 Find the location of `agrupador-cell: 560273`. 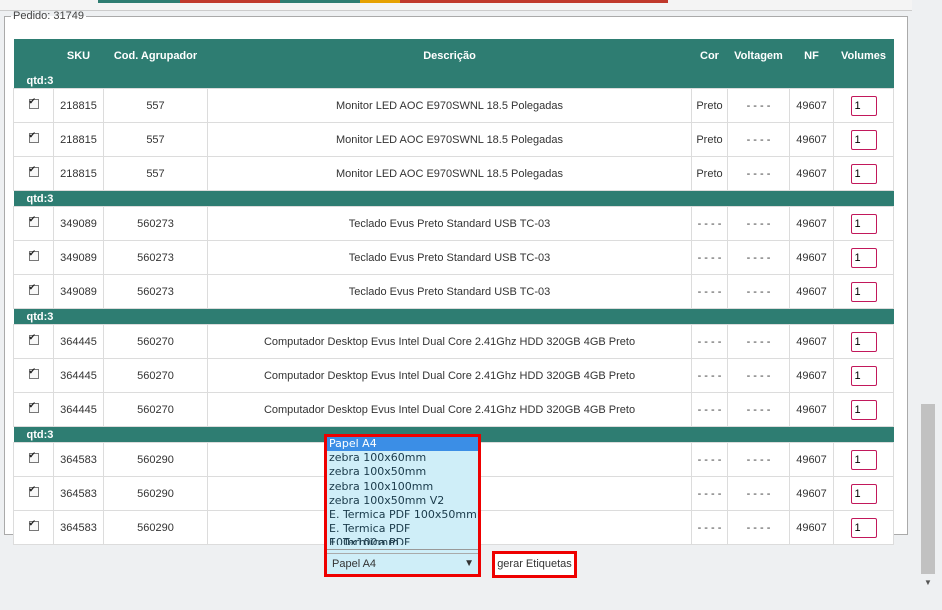

agrupador-cell: 560273 is located at coordinates (155, 257).